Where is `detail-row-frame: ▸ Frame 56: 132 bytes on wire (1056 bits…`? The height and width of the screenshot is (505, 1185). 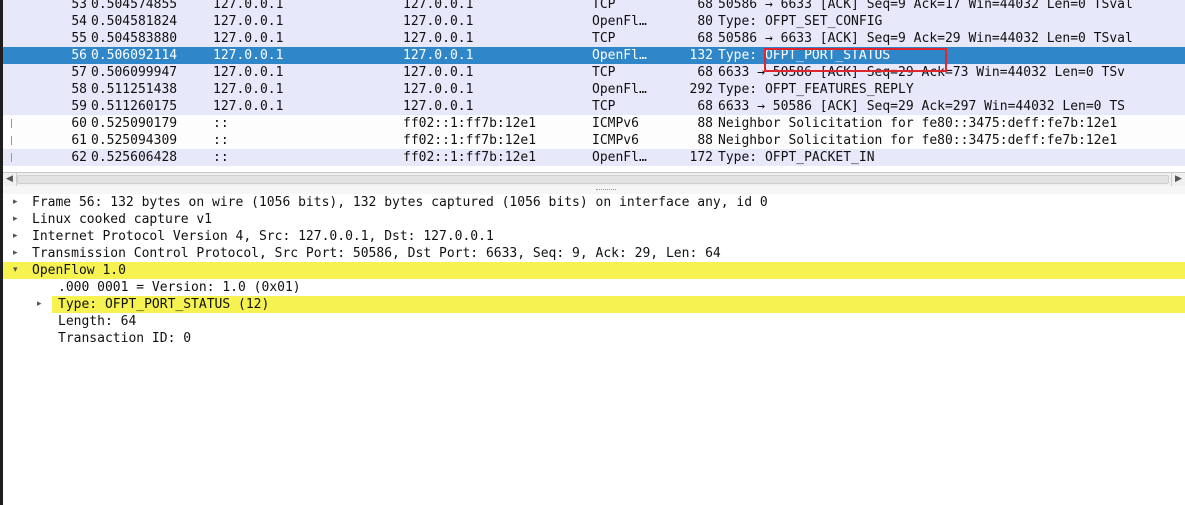 detail-row-frame: ▸ Frame 56: 132 bytes on wire (1056 bits… is located at coordinates (594, 202).